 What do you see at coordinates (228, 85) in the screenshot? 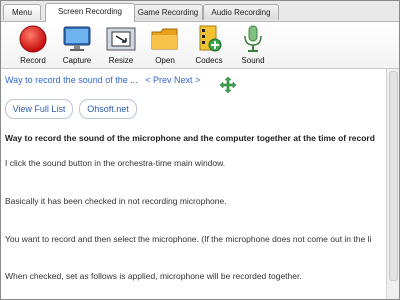
I see `move-cursor-icon` at bounding box center [228, 85].